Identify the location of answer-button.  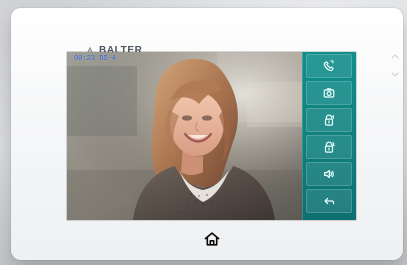
(329, 66).